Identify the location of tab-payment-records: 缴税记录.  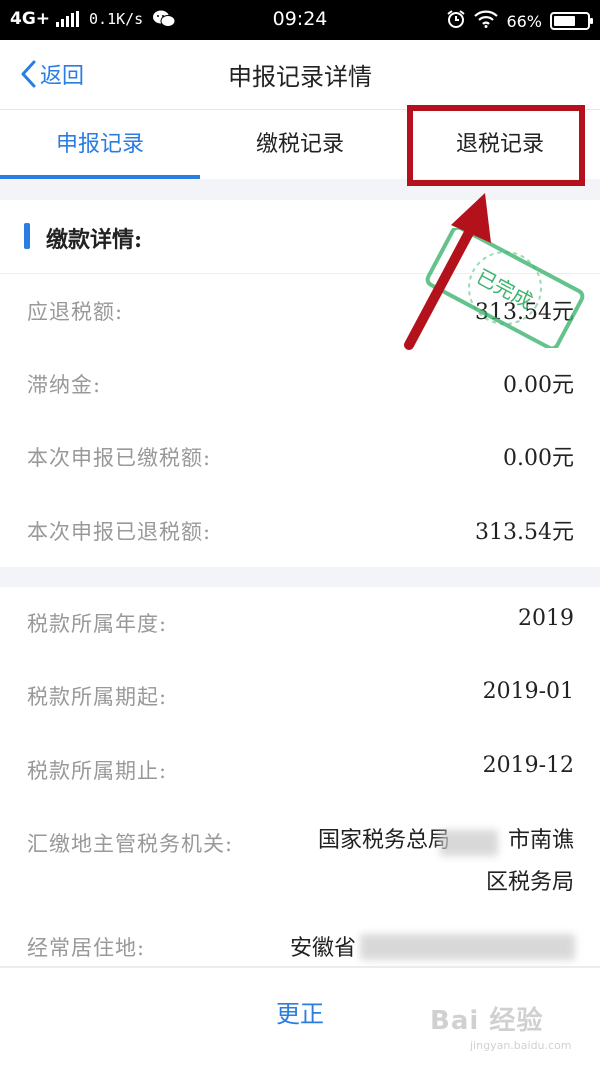
(300, 145).